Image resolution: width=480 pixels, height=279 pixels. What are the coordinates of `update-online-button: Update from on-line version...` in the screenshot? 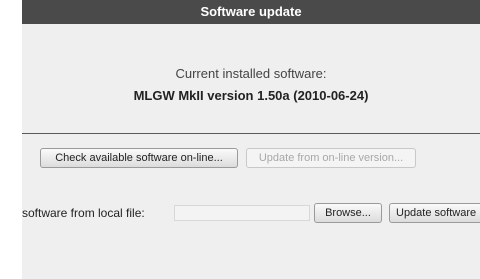 It's located at (331, 158).